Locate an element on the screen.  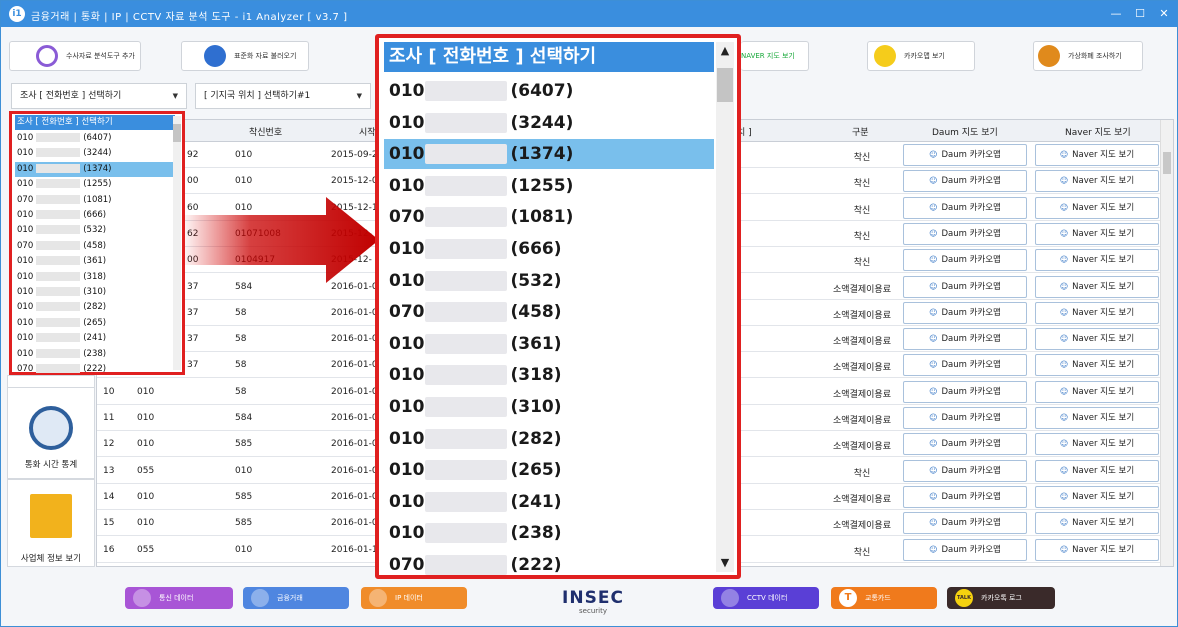
callee-number: 58 is located at coordinates (241, 391).